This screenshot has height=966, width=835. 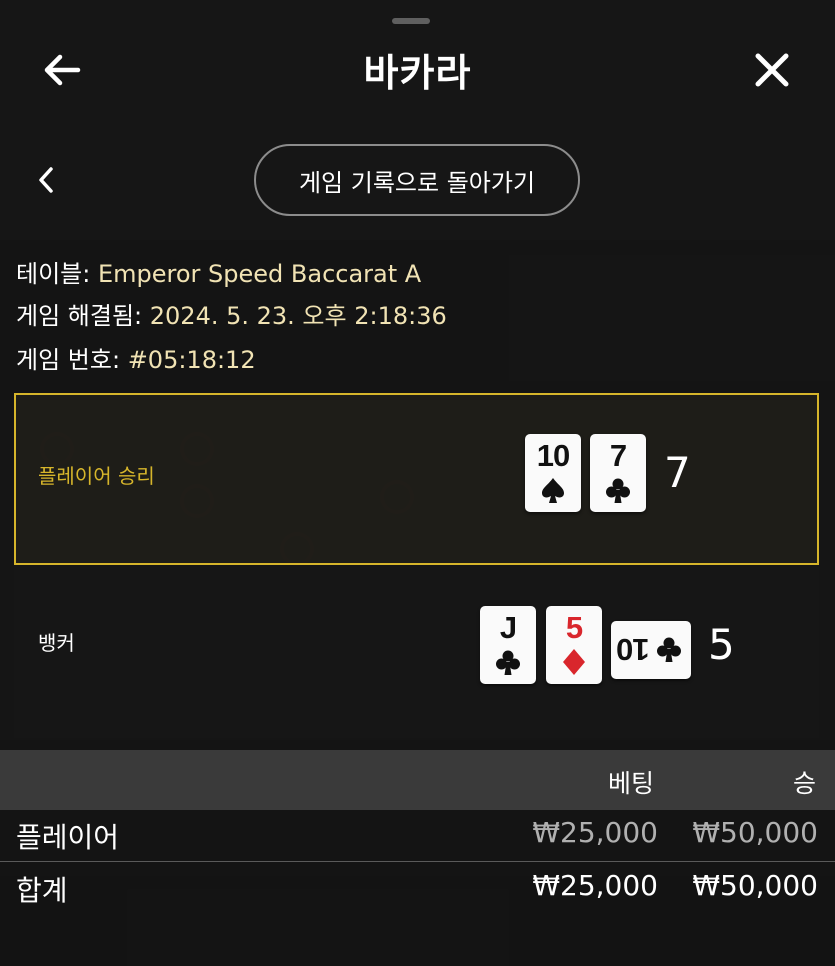 What do you see at coordinates (618, 455) in the screenshot?
I see `card-rank: 7` at bounding box center [618, 455].